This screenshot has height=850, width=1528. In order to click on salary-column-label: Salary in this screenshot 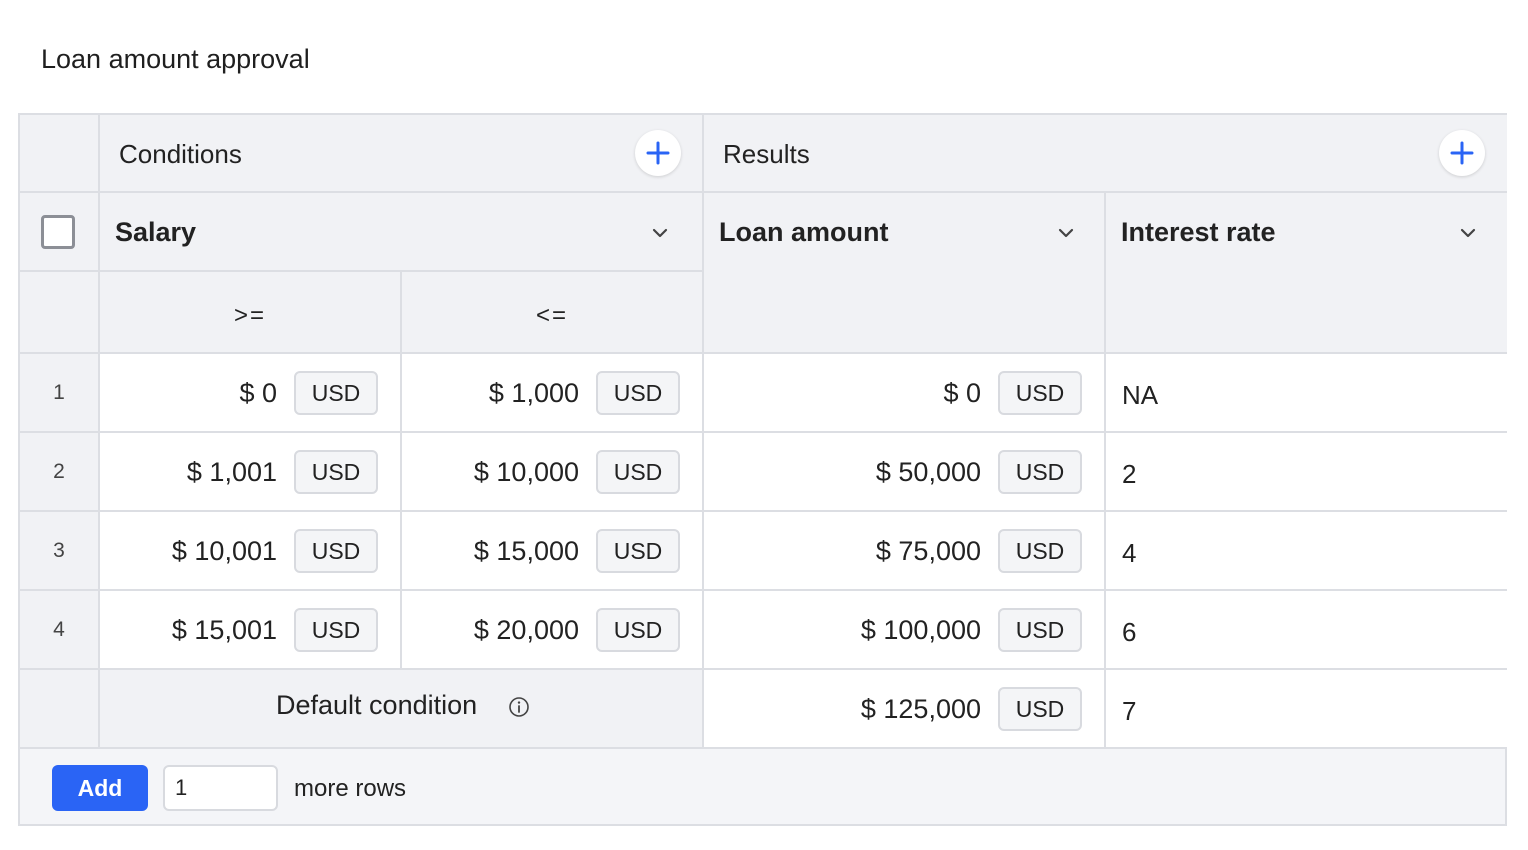, I will do `click(156, 232)`.